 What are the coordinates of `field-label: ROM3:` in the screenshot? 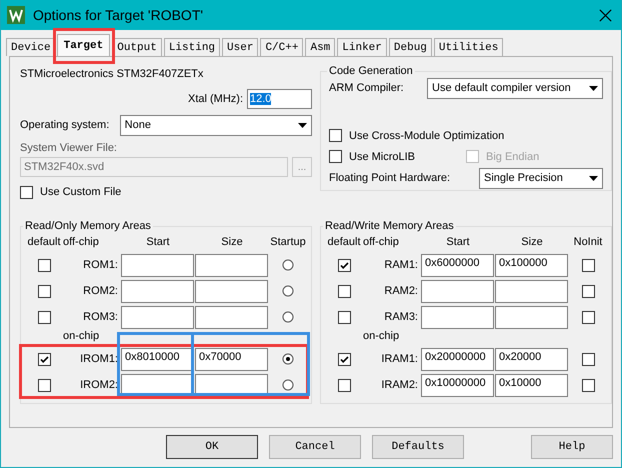 It's located at (100, 317).